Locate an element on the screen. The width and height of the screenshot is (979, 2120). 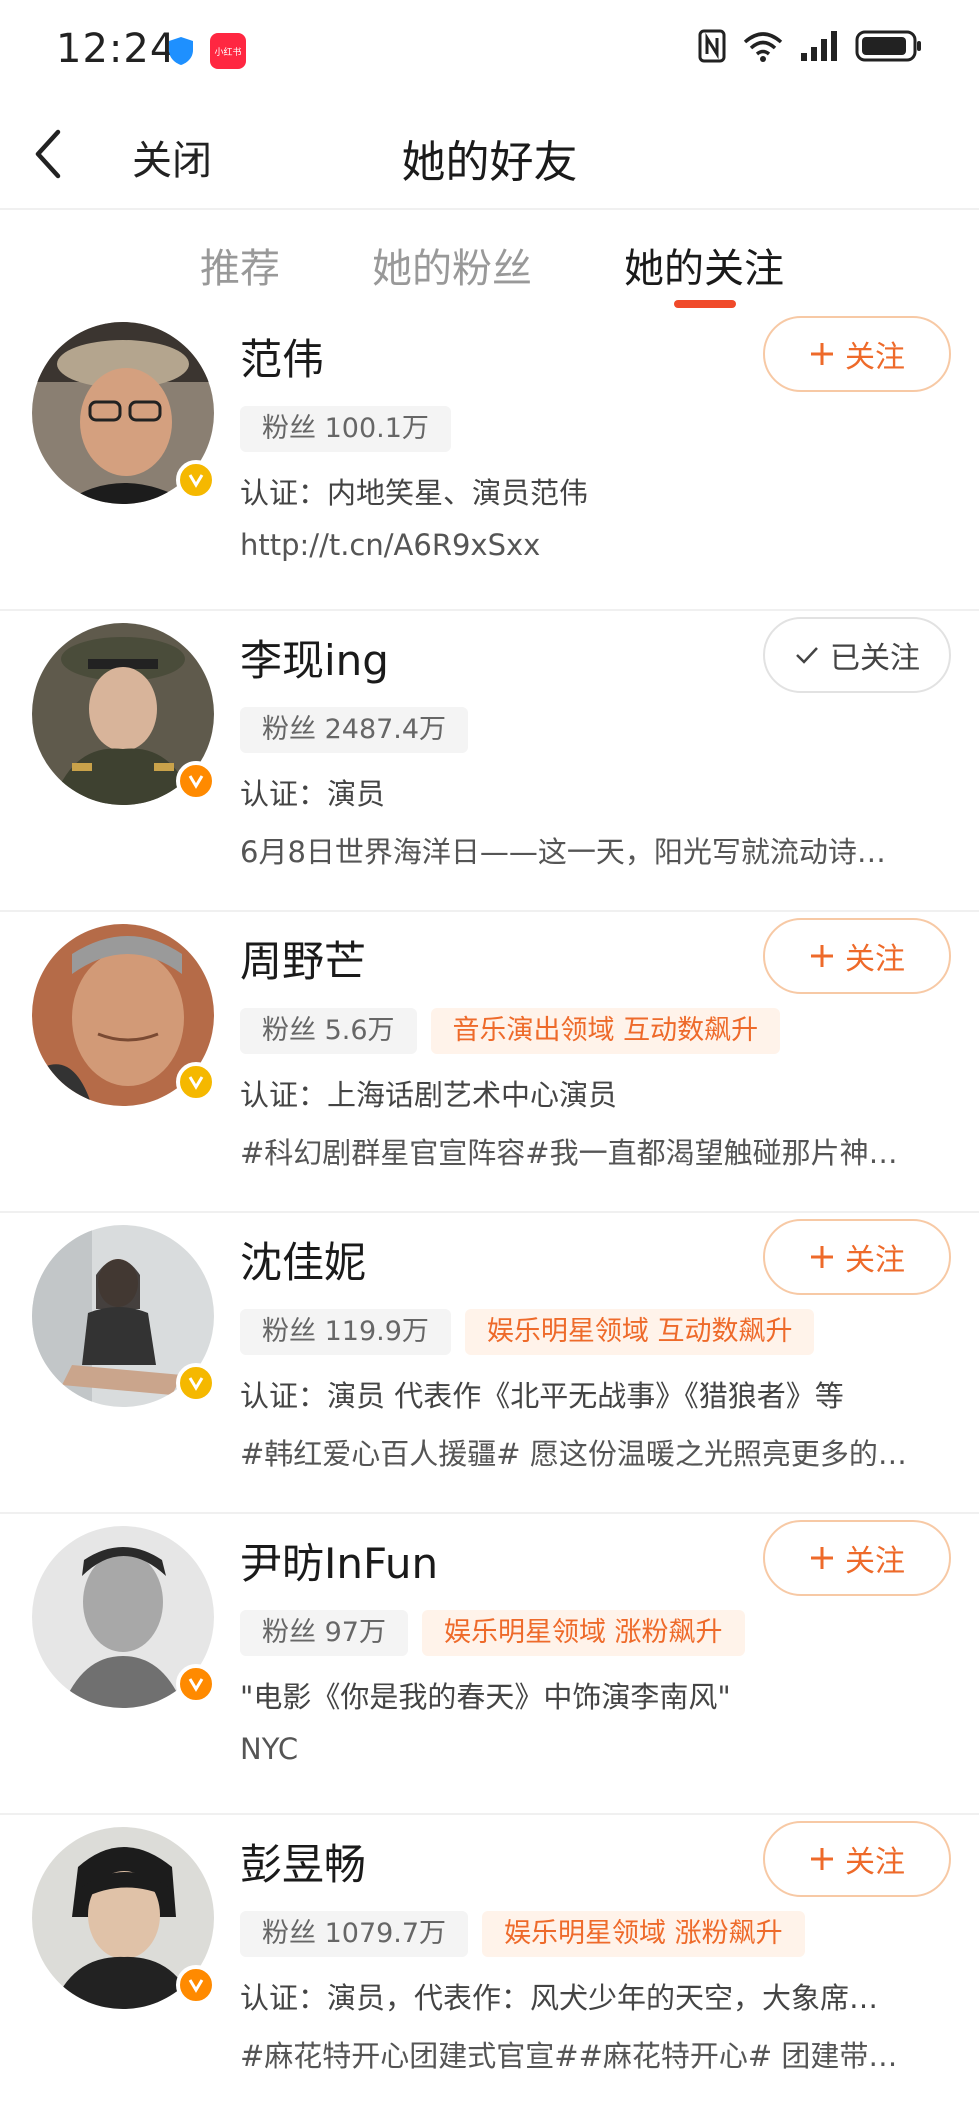
active-tab-indicator is located at coordinates (705, 304).